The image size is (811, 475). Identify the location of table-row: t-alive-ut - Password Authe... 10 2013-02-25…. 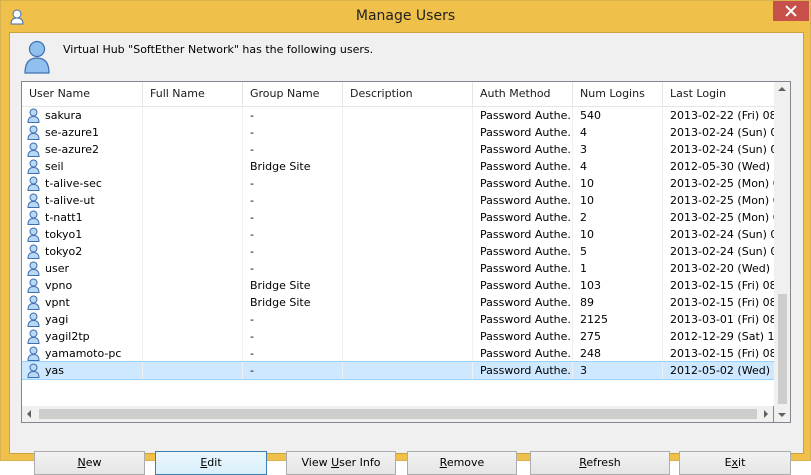
(398, 200).